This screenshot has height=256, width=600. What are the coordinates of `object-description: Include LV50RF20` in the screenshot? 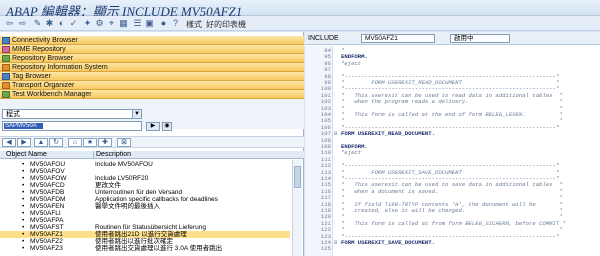 It's located at (122, 178).